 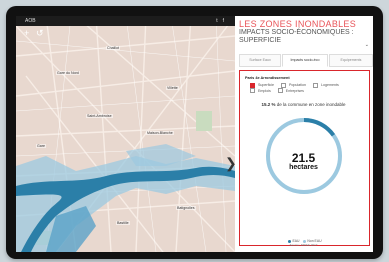 What do you see at coordinates (351, 60) in the screenshot?
I see `tab-equipements: Equipements` at bounding box center [351, 60].